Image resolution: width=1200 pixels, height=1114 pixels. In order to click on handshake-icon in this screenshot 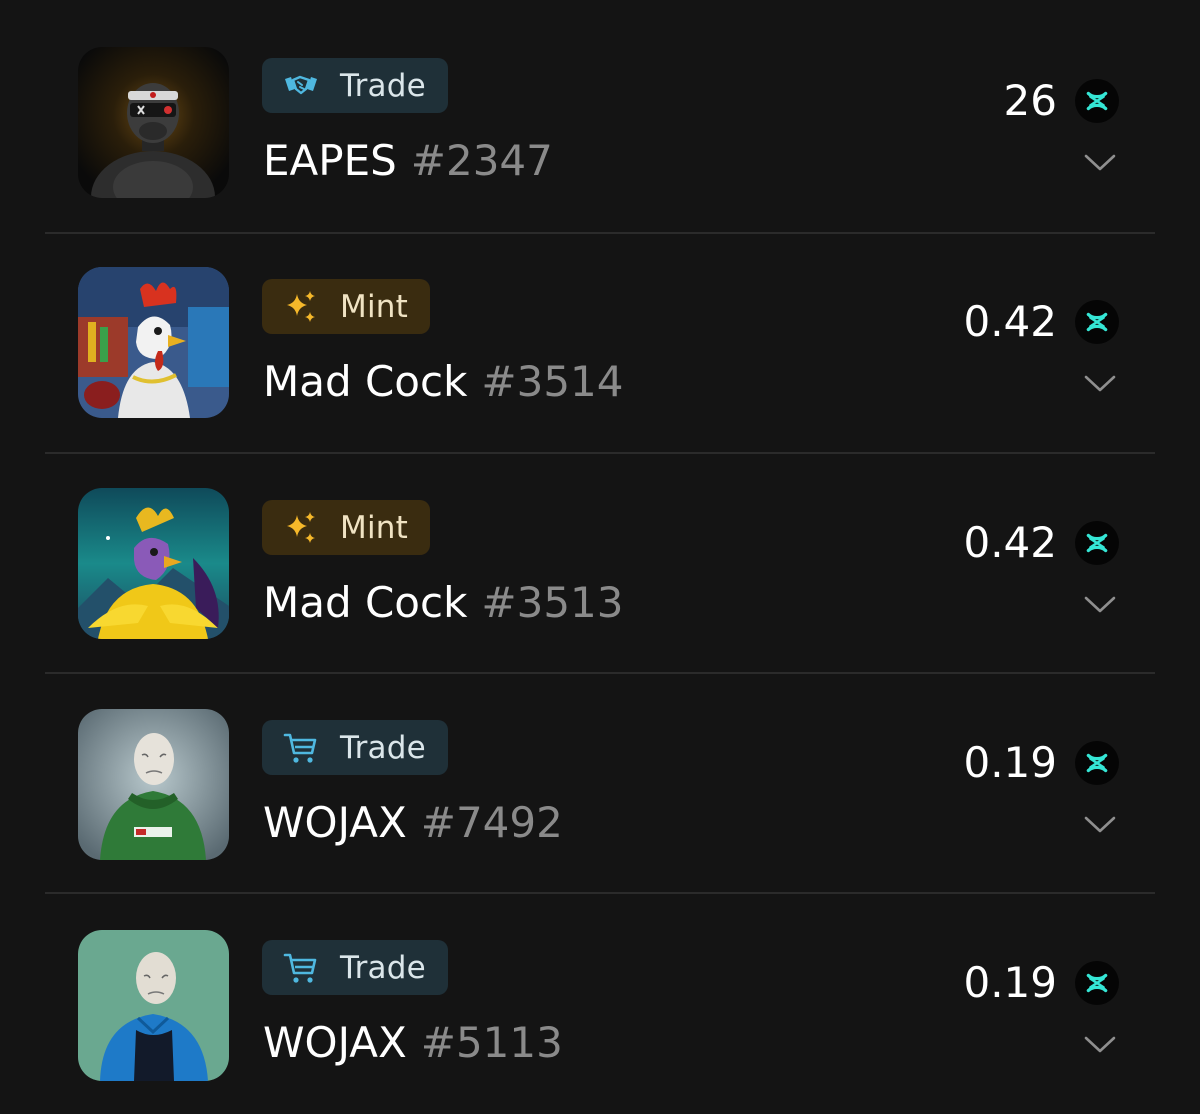, I will do `click(301, 86)`.